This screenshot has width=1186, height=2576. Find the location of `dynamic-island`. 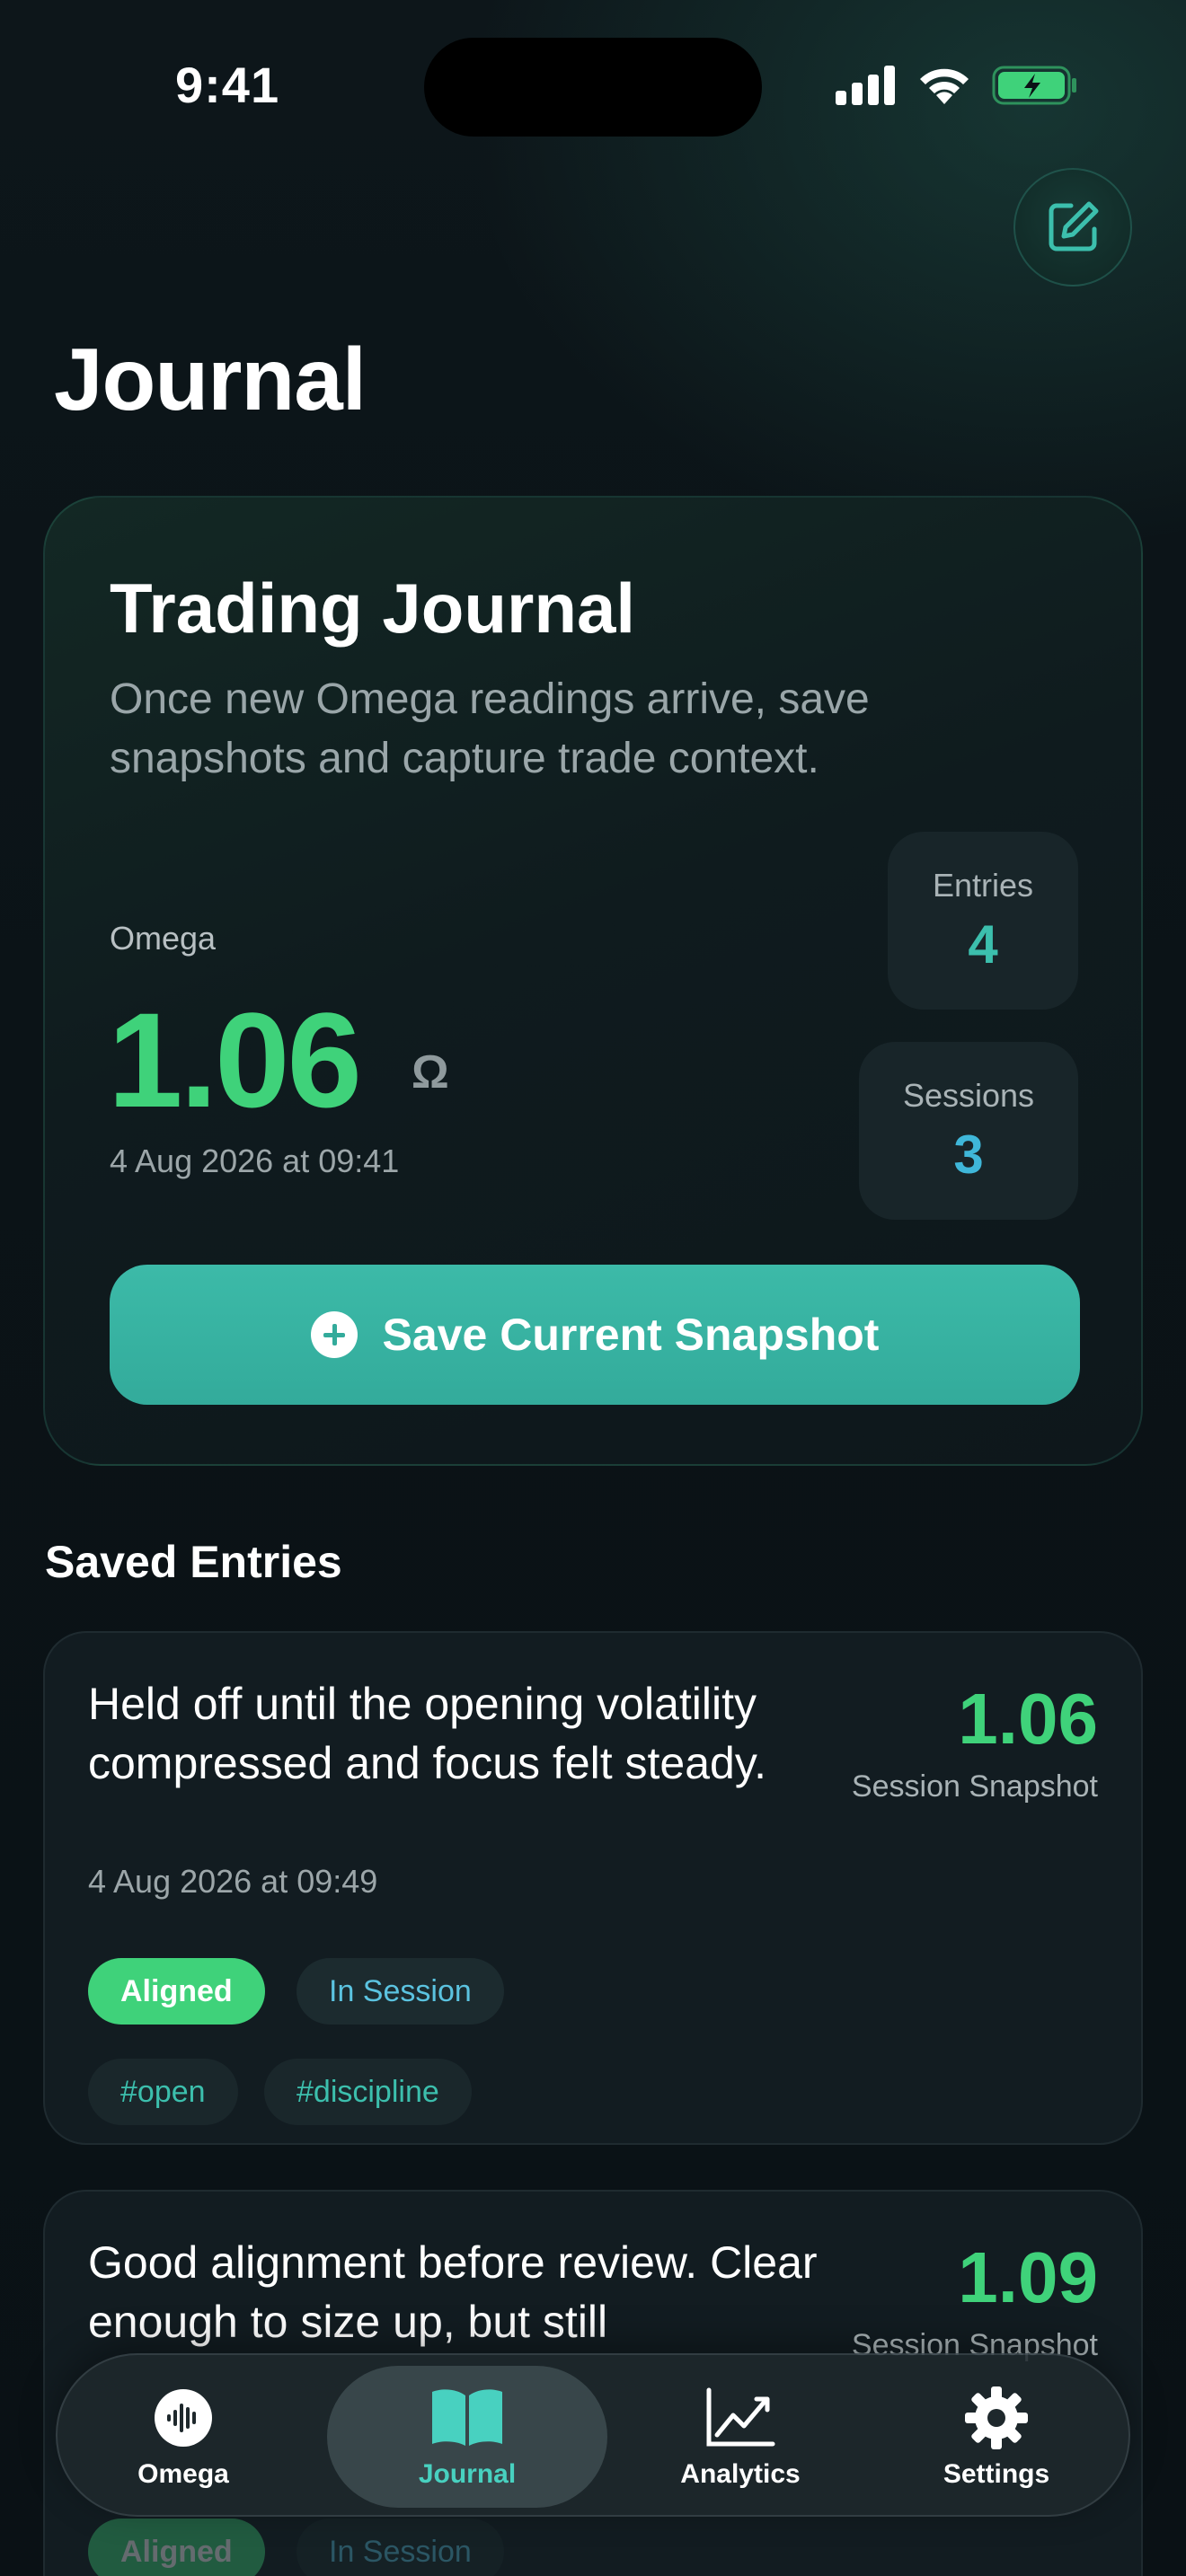

dynamic-island is located at coordinates (593, 87).